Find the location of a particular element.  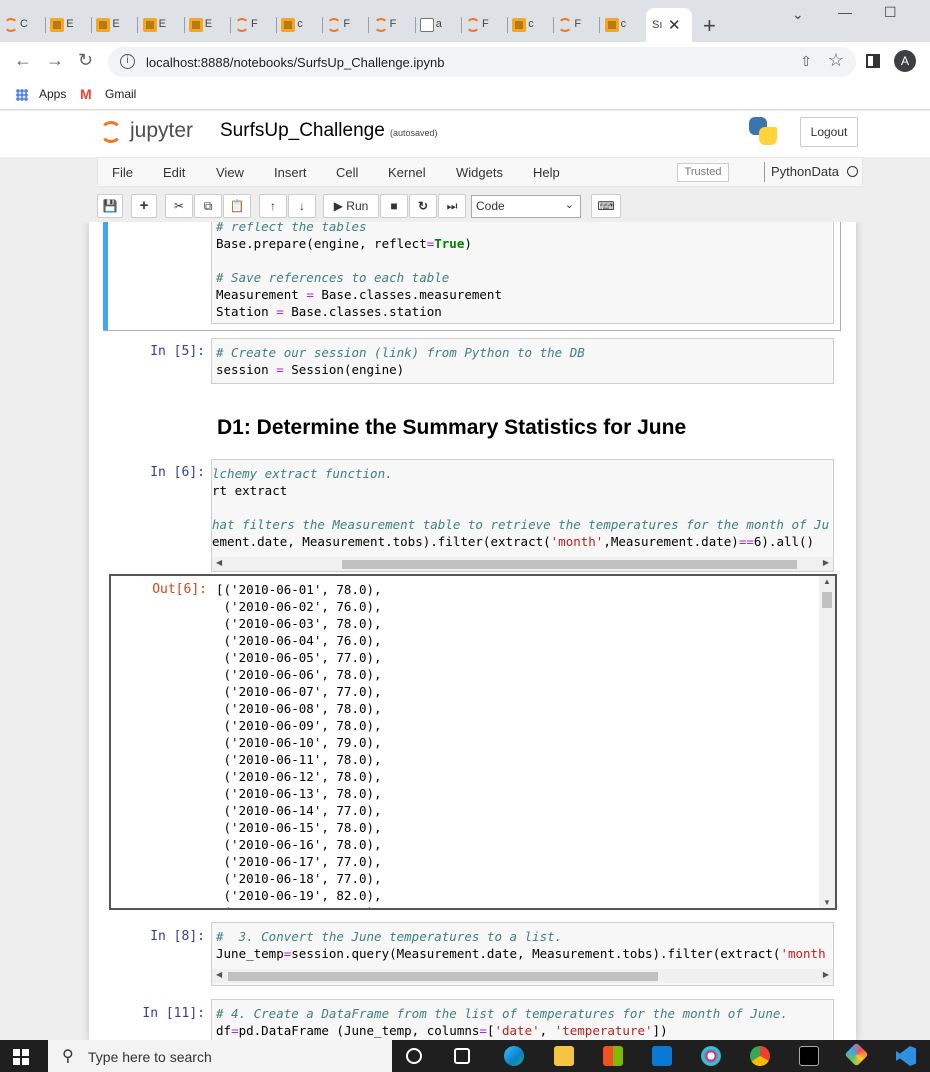

command-palette-keyboard-icon: ⌨ is located at coordinates (606, 206).